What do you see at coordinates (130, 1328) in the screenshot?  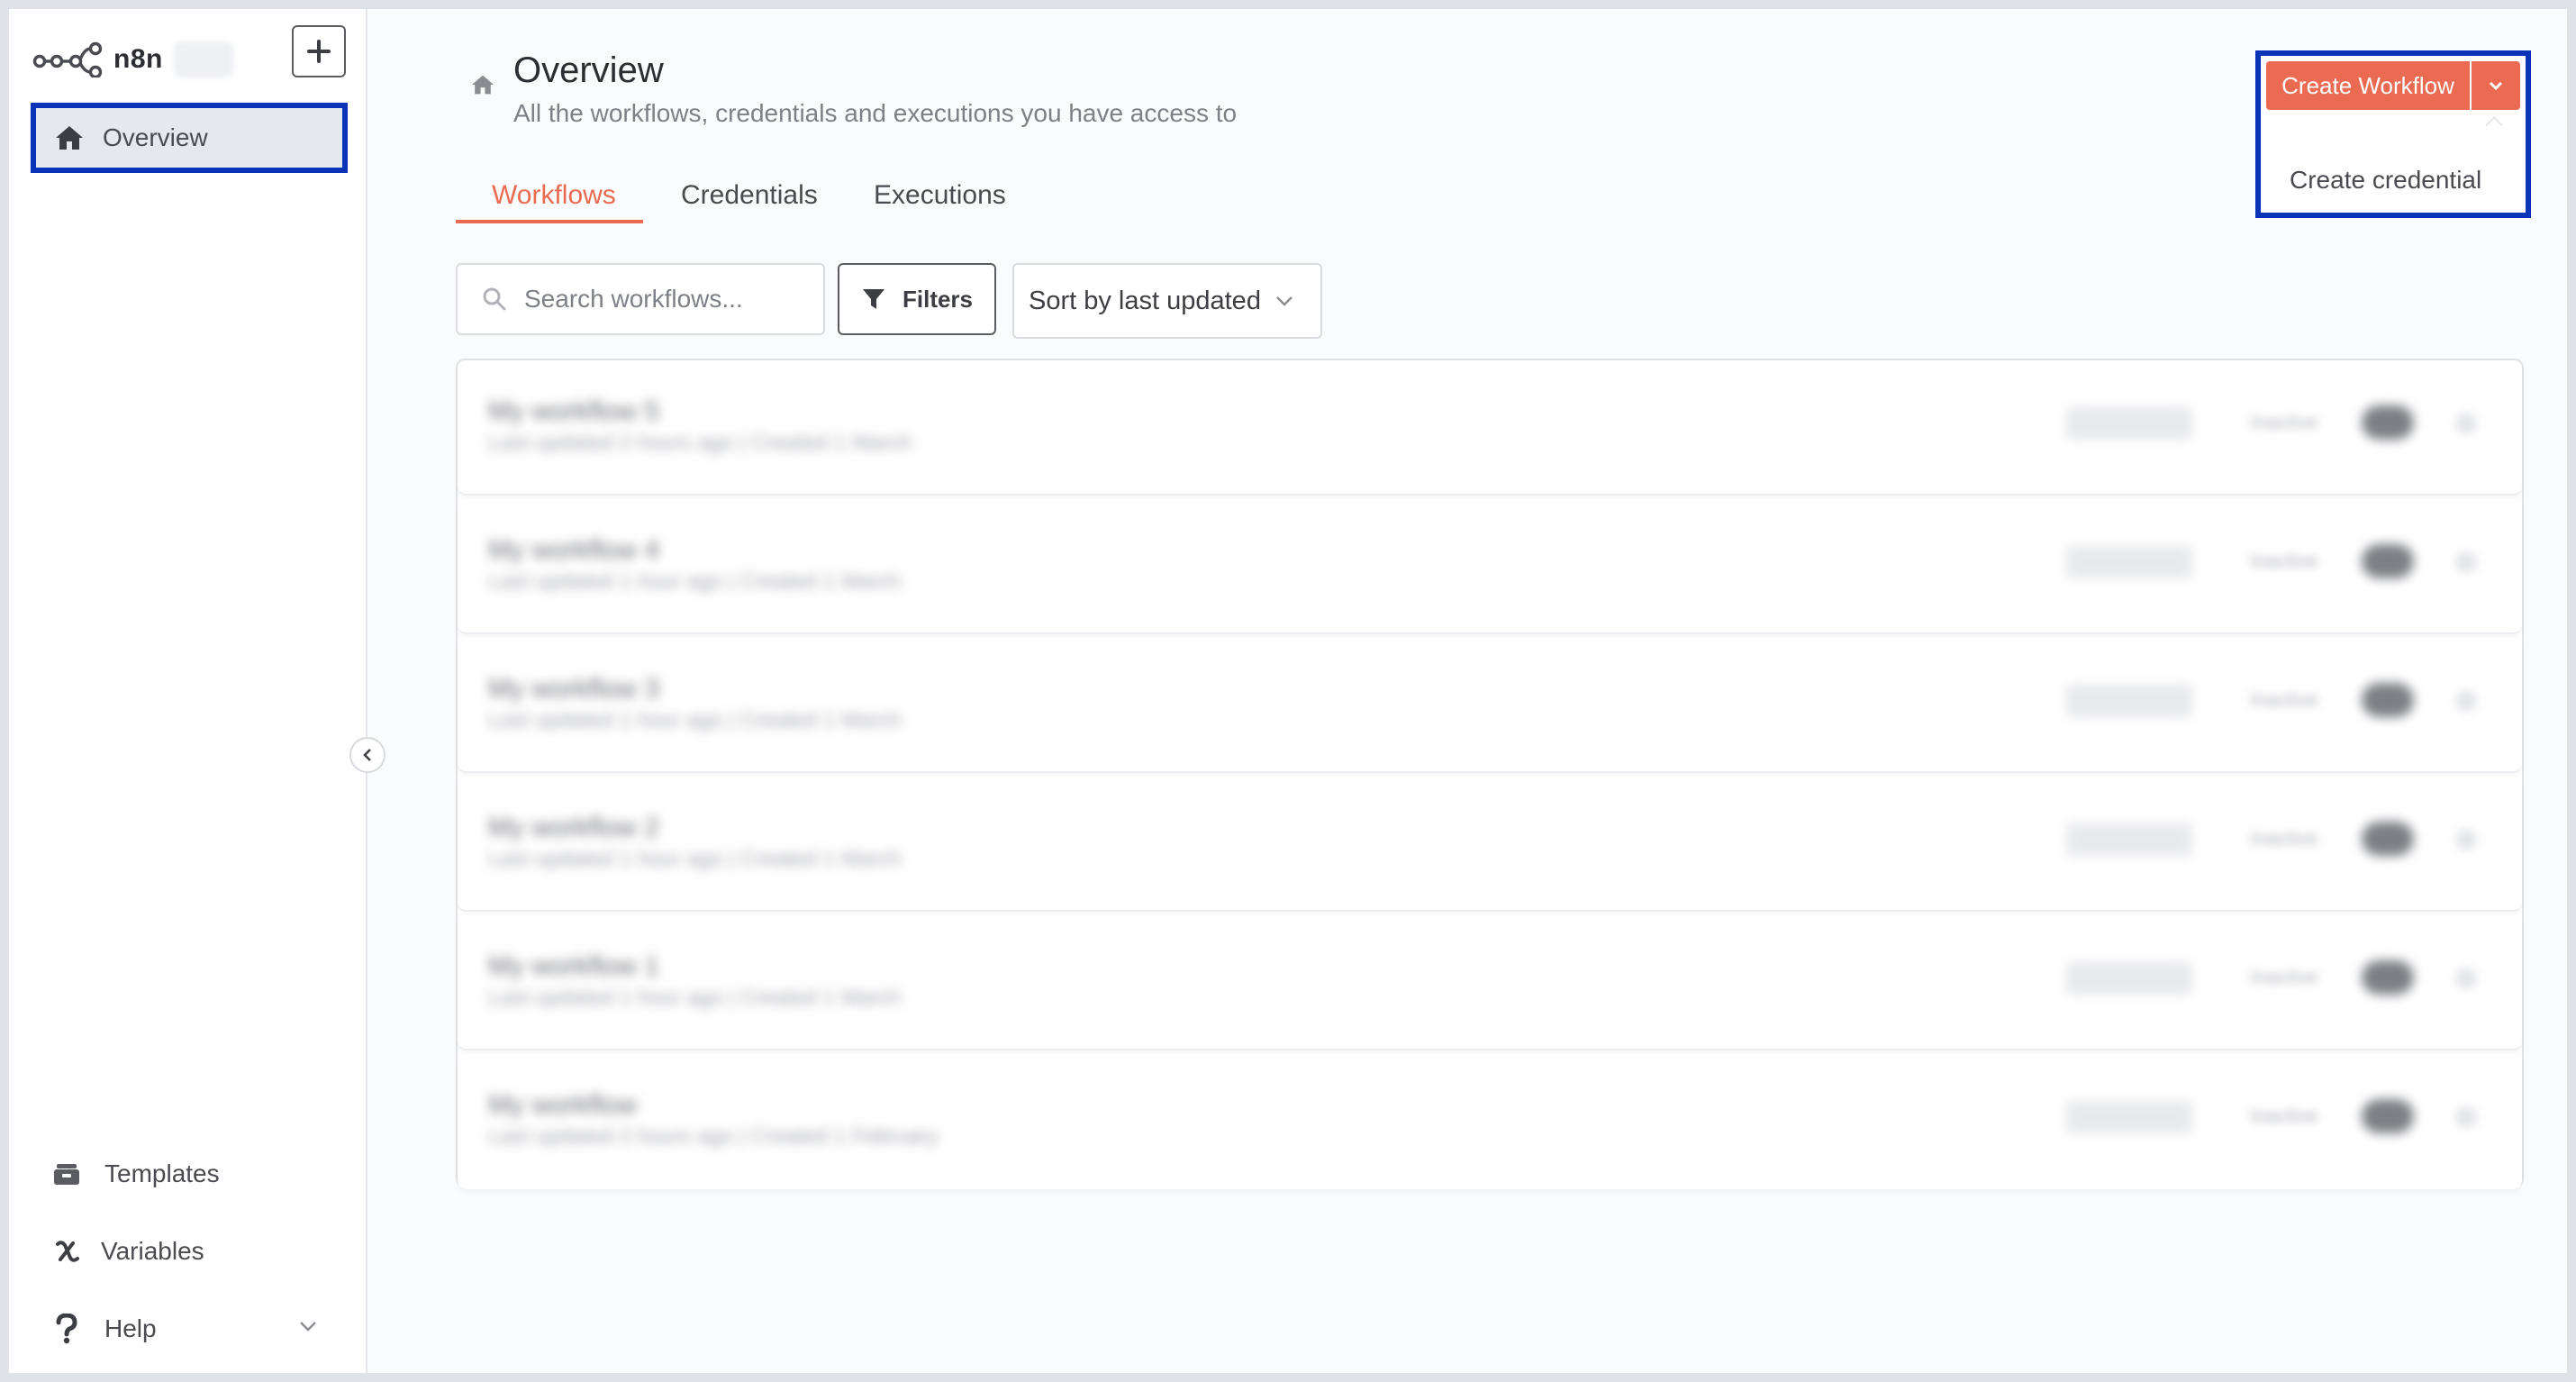 I see `sidebar-item-label: Help` at bounding box center [130, 1328].